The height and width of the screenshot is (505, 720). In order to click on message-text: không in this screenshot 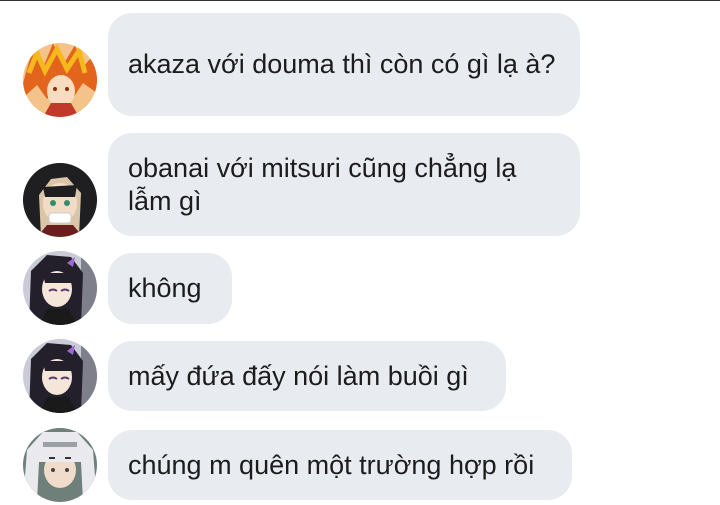, I will do `click(165, 288)`.